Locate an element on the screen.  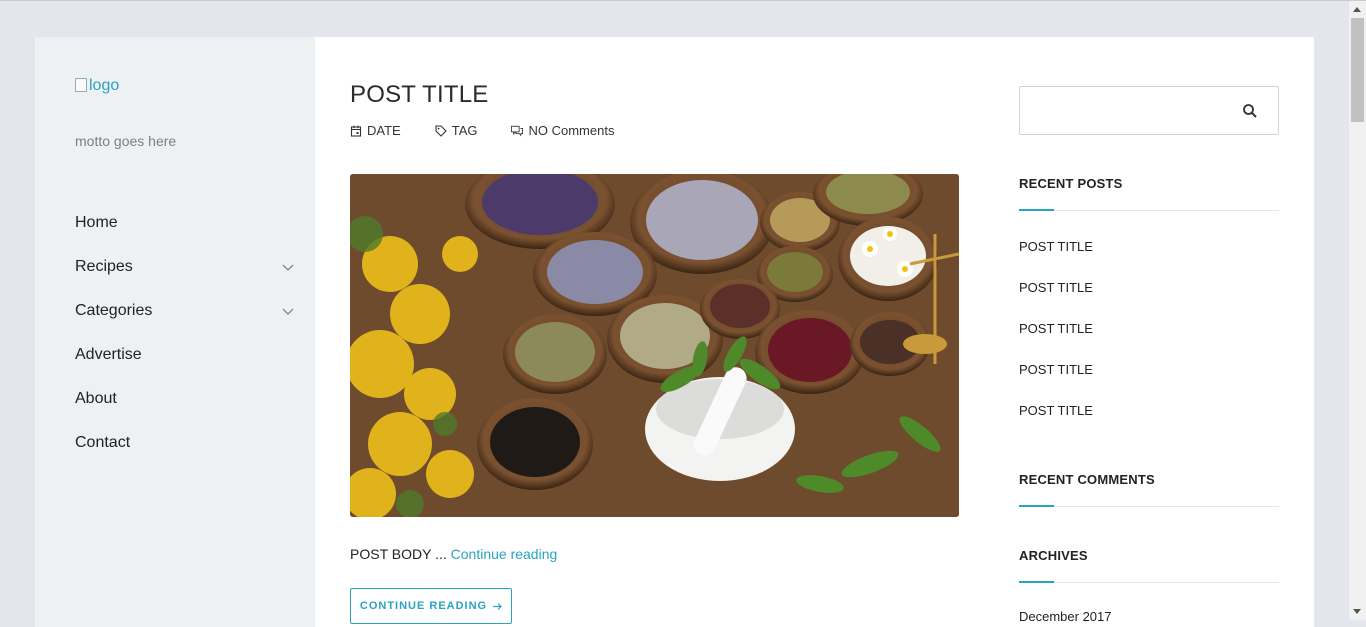
comments-icon is located at coordinates (517, 130).